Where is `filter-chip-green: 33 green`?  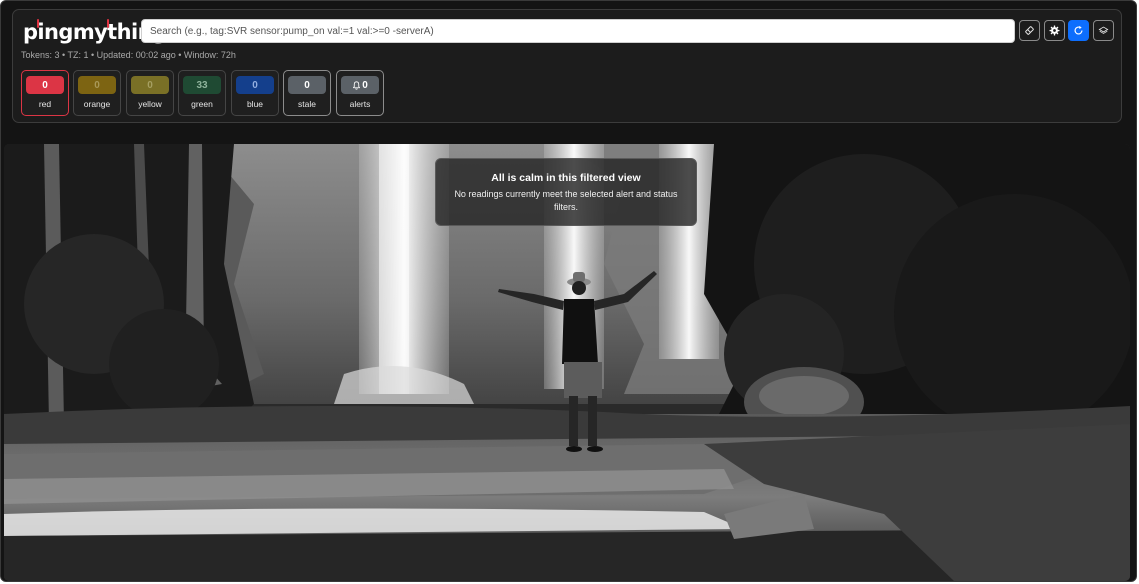 filter-chip-green: 33 green is located at coordinates (202, 93).